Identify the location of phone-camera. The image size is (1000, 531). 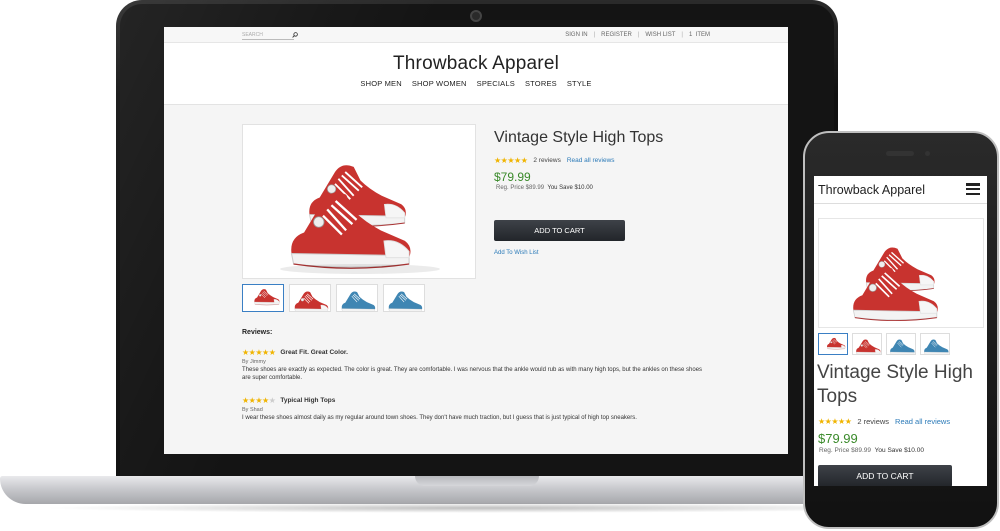
(927, 153).